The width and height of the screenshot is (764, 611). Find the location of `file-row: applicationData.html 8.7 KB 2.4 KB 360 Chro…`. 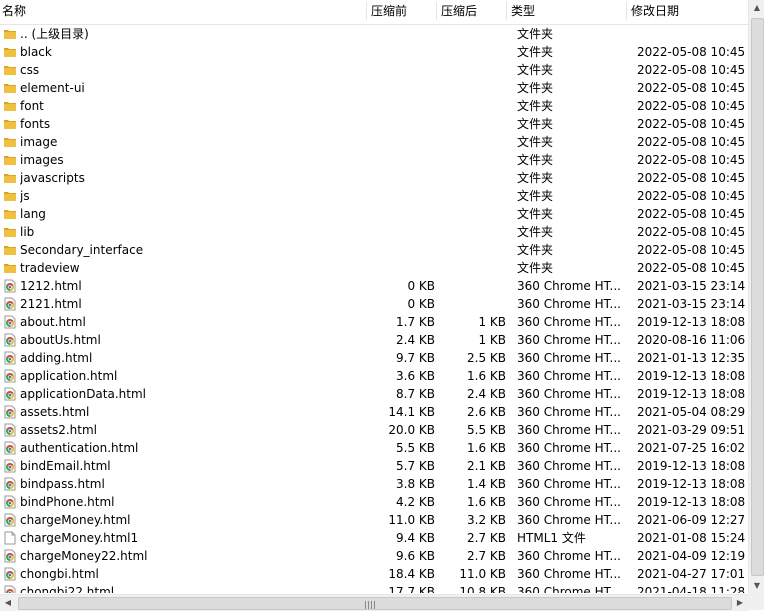

file-row: applicationData.html 8.7 KB 2.4 KB 360 Chro… is located at coordinates (374, 394).